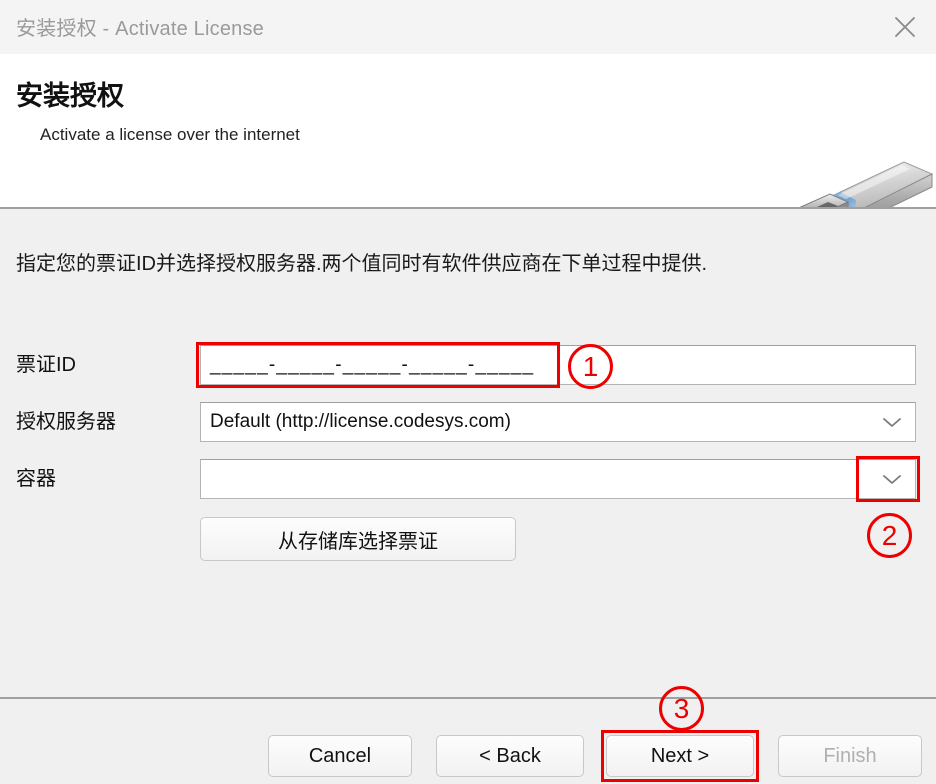 Image resolution: width=936 pixels, height=784 pixels. I want to click on close-x-icon, so click(905, 27).